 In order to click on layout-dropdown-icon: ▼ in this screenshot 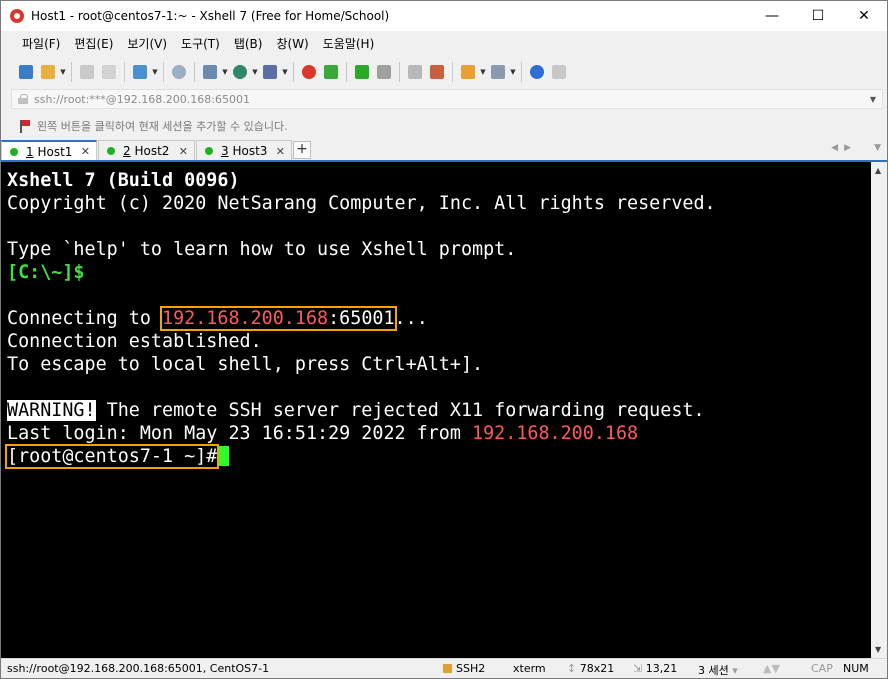, I will do `click(513, 72)`.